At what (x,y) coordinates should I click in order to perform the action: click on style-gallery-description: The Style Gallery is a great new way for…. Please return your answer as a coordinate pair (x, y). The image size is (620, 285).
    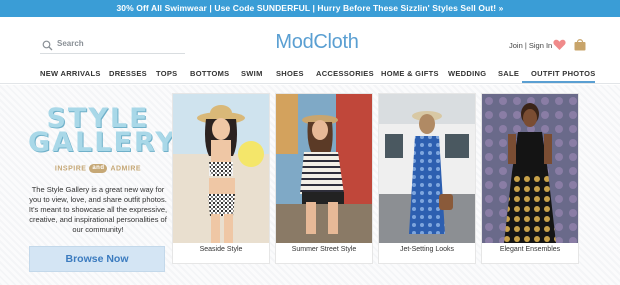
    Looking at the image, I should click on (98, 209).